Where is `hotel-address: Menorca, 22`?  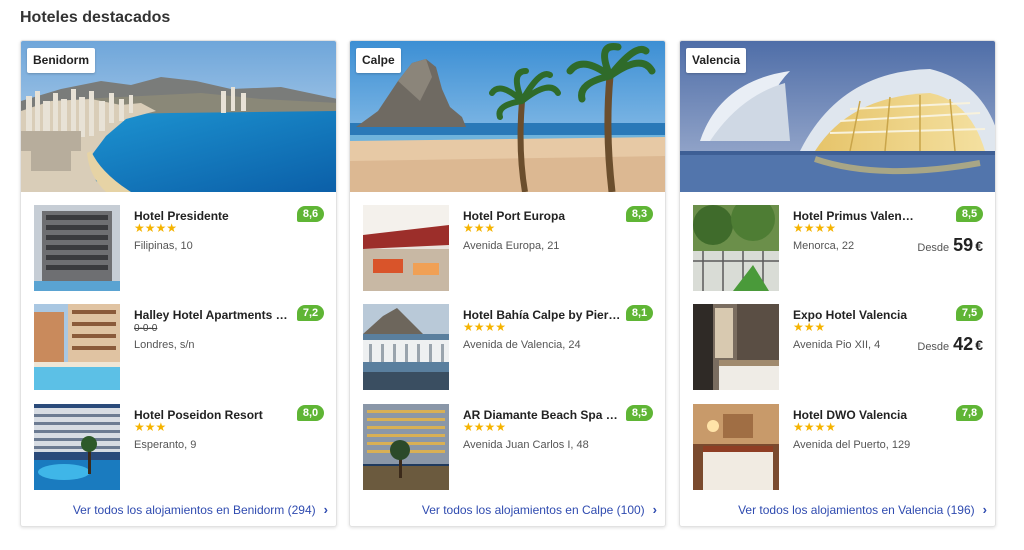 hotel-address: Menorca, 22 is located at coordinates (824, 246).